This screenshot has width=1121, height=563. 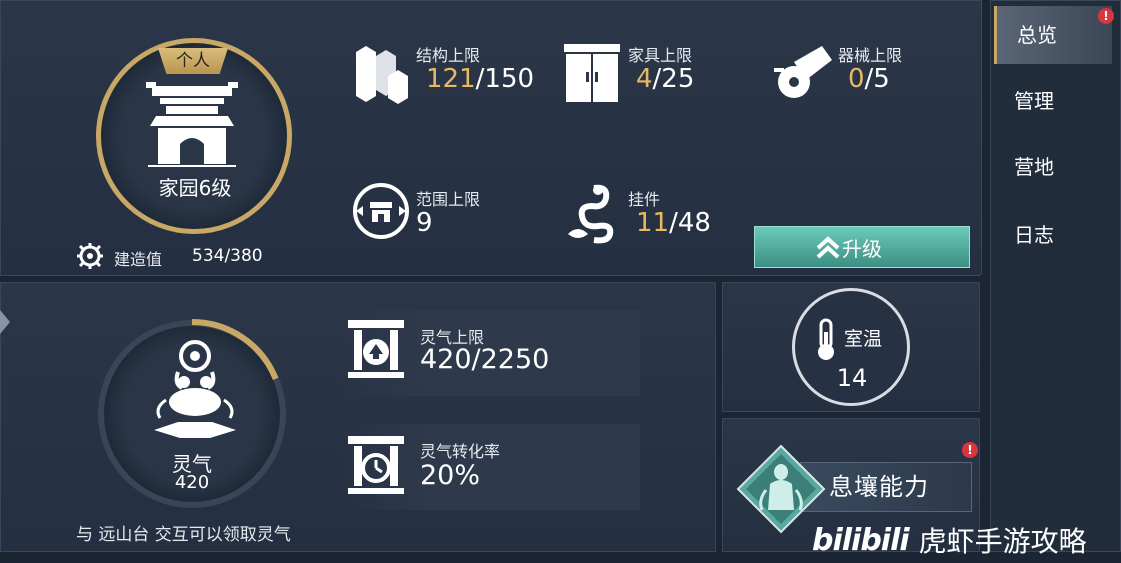 I want to click on furniture-label: 家具上限, so click(x=660, y=55).